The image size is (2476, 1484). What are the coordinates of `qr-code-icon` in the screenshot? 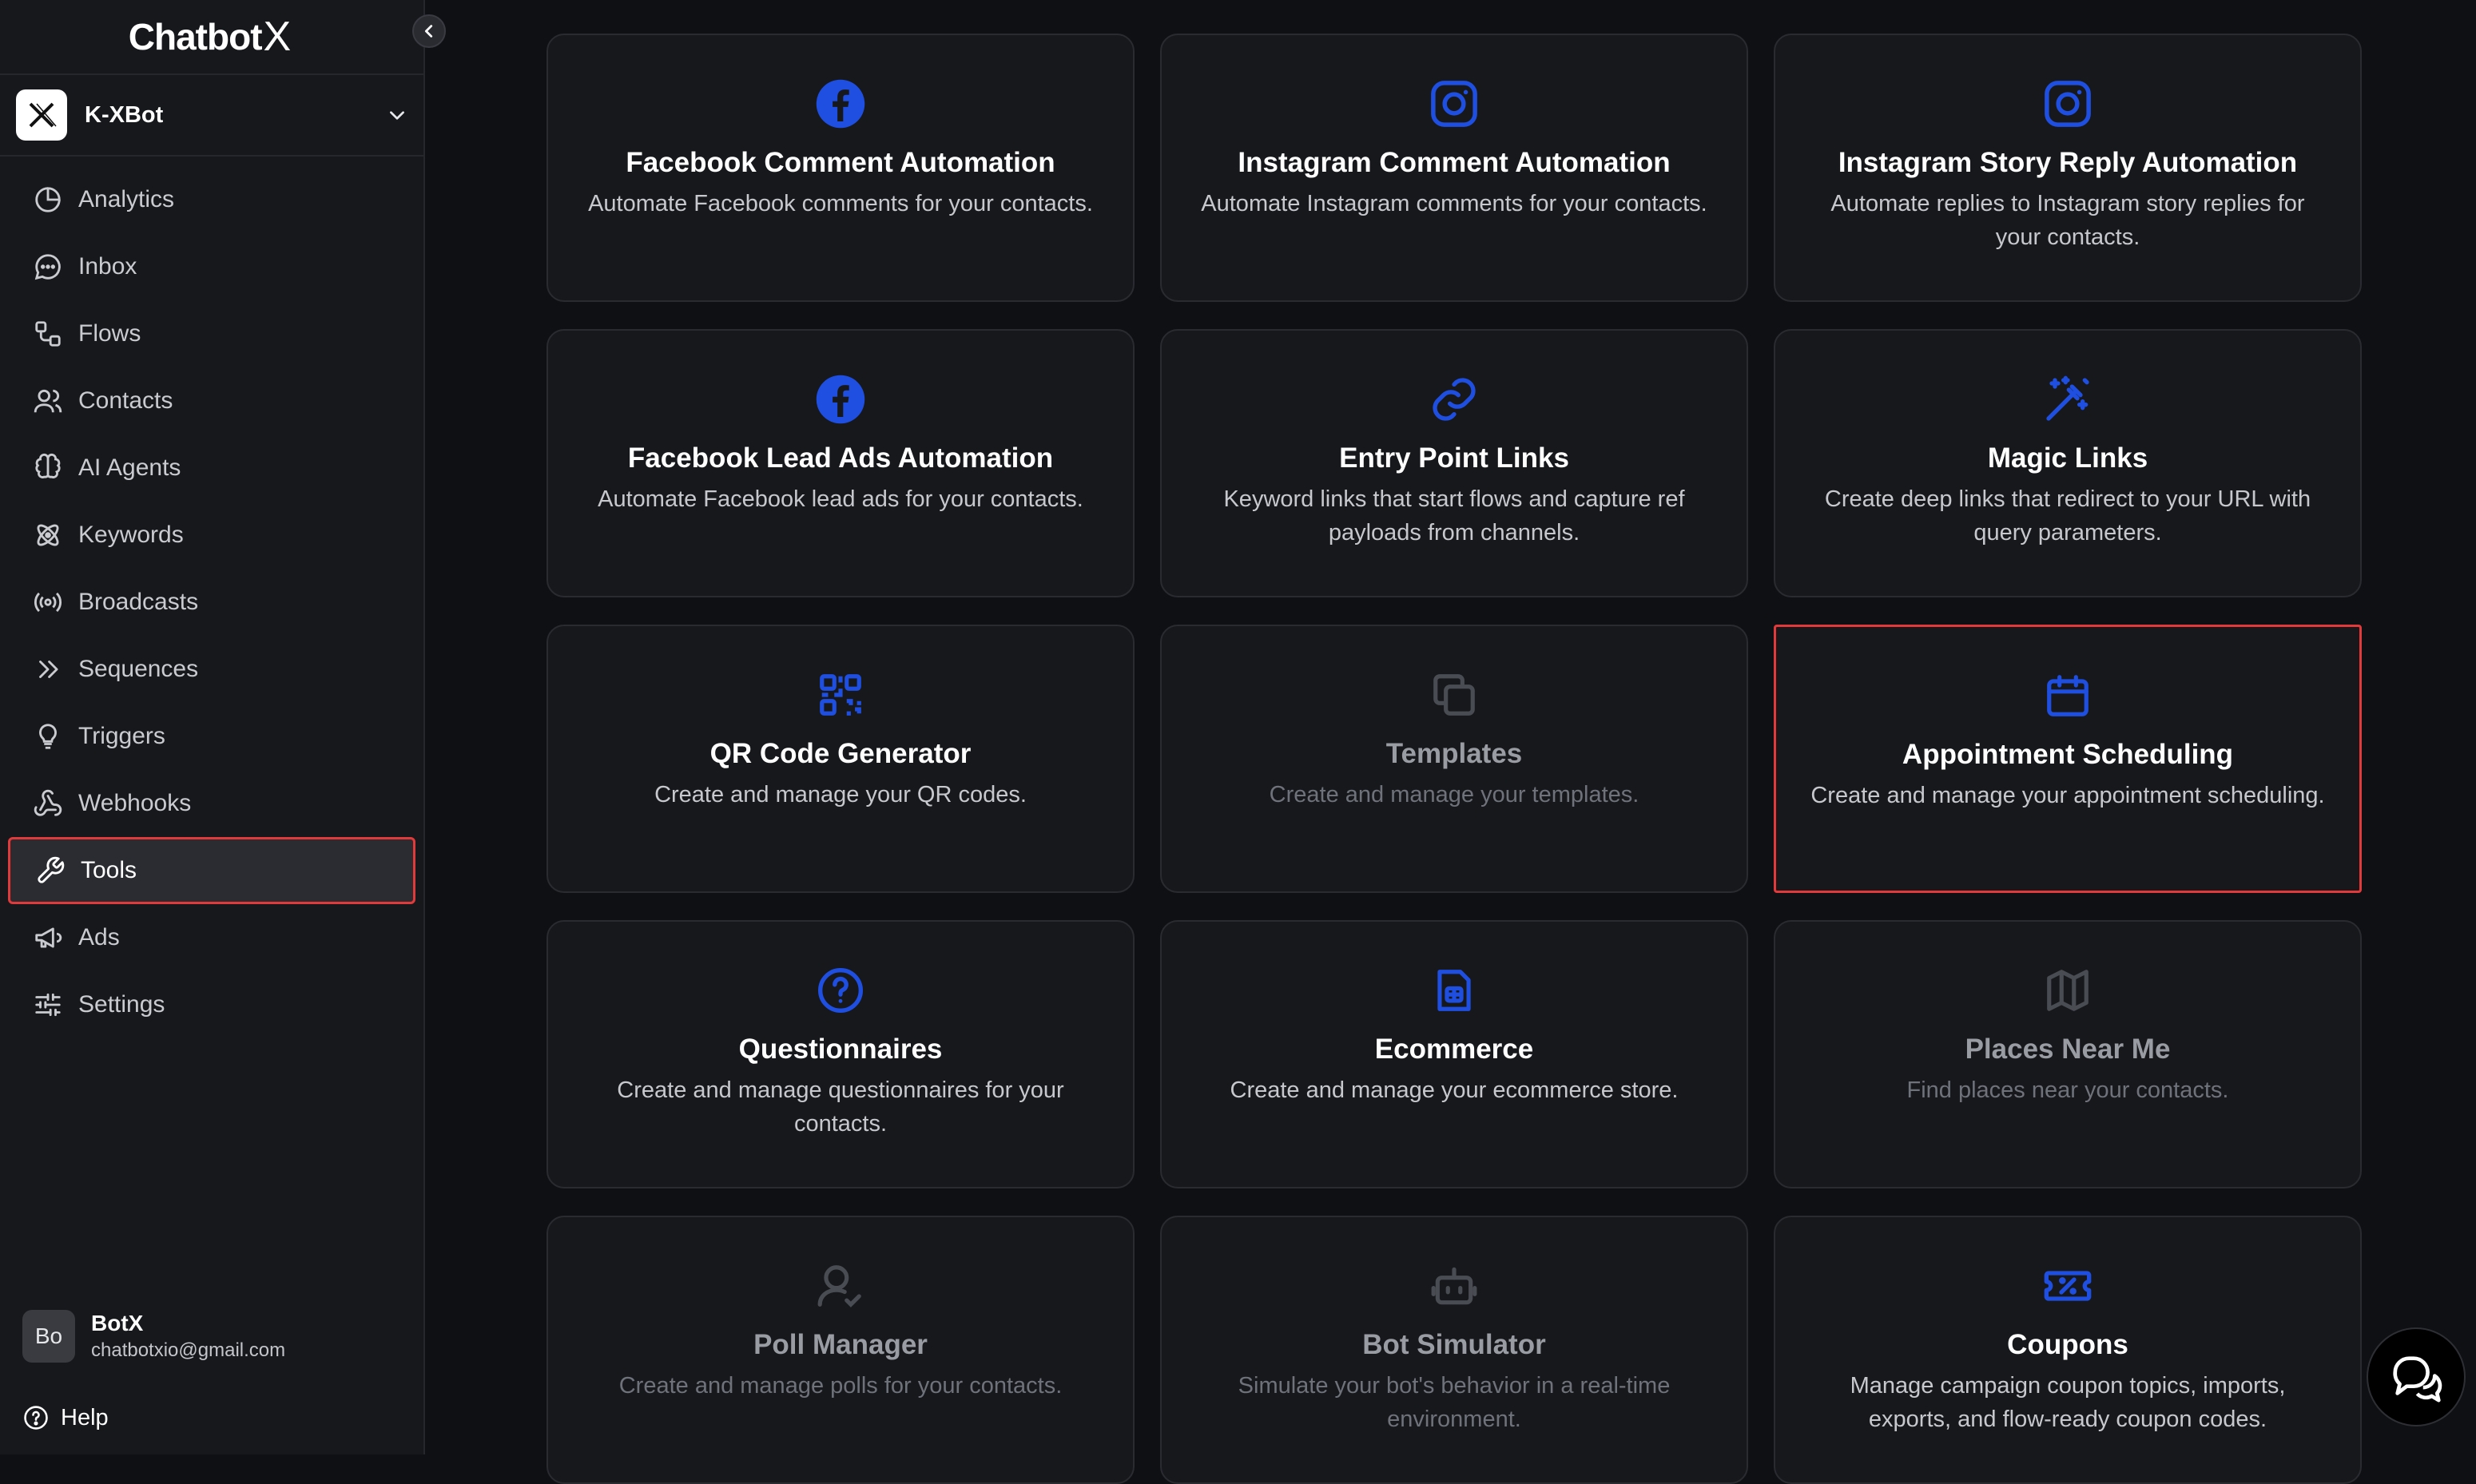 It's located at (840, 695).